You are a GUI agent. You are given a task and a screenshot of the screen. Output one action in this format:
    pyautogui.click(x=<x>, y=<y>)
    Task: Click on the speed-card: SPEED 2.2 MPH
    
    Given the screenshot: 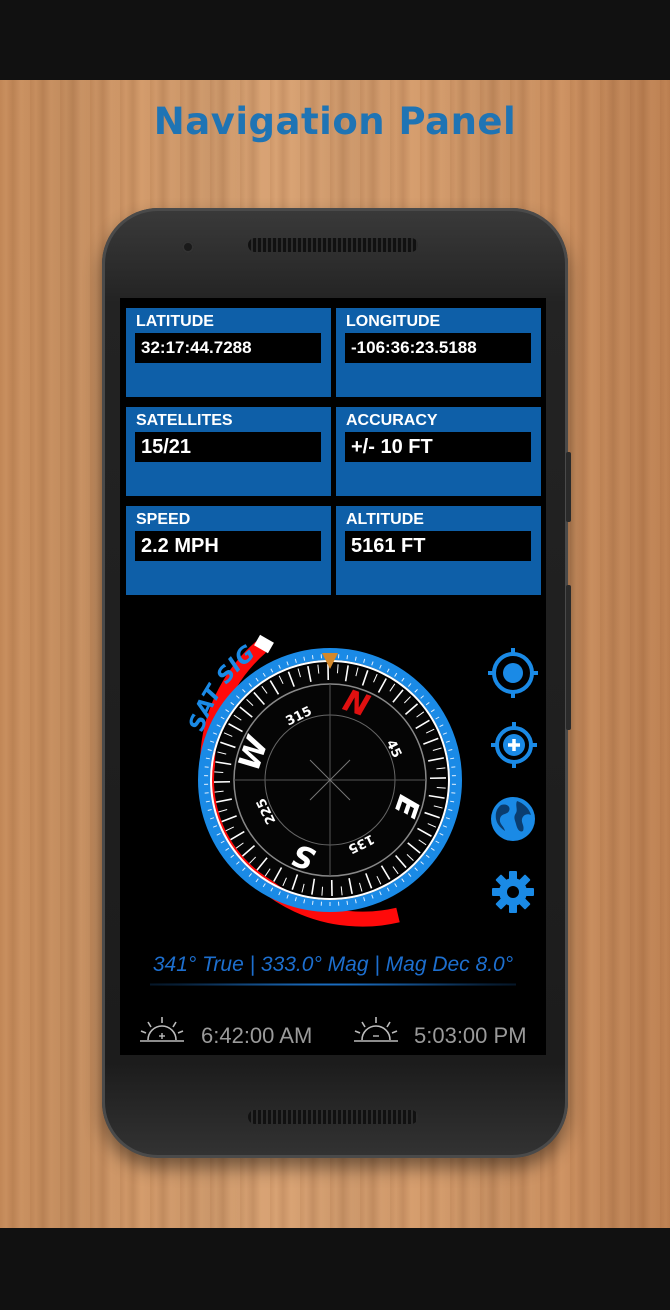 What is the action you would take?
    pyautogui.click(x=228, y=550)
    